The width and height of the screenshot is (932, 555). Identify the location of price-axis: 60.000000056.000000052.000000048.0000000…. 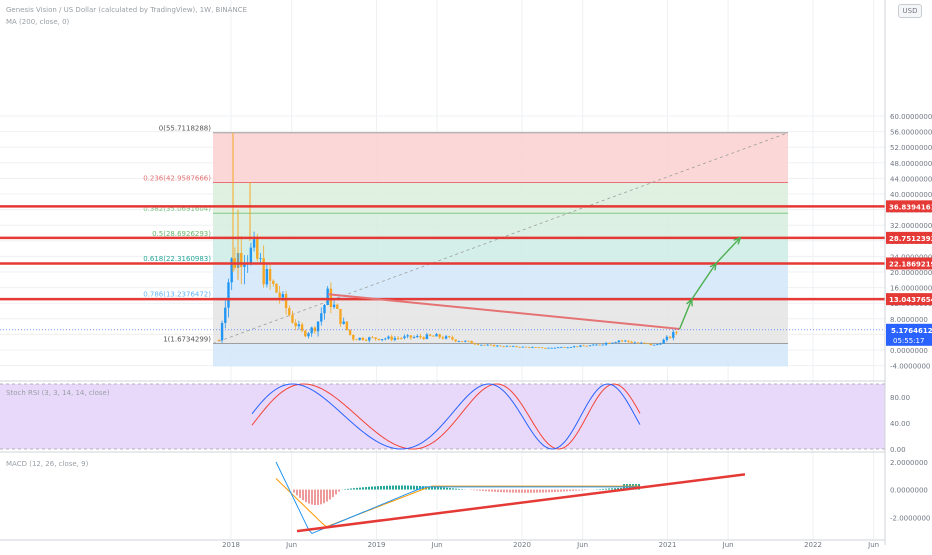
(908, 272).